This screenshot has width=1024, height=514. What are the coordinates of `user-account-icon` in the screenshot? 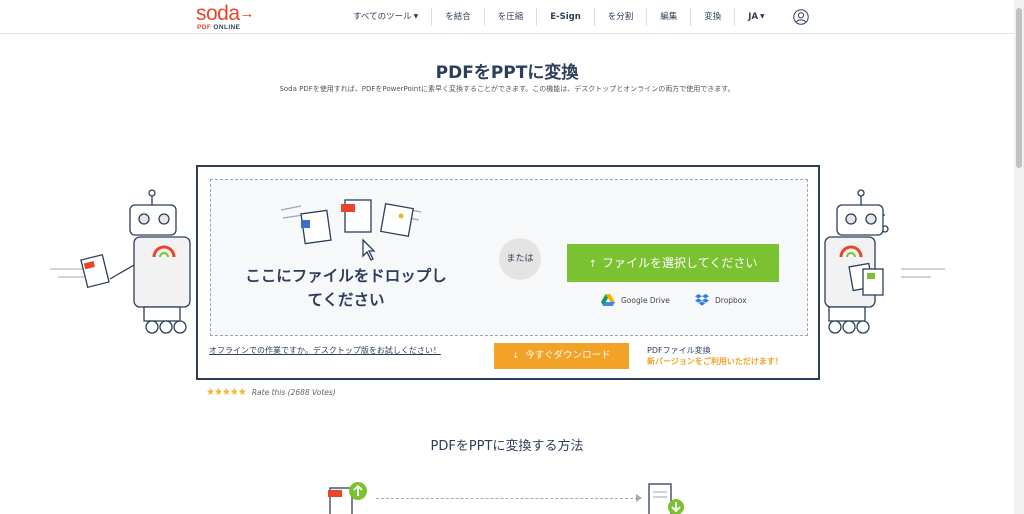 It's located at (801, 17).